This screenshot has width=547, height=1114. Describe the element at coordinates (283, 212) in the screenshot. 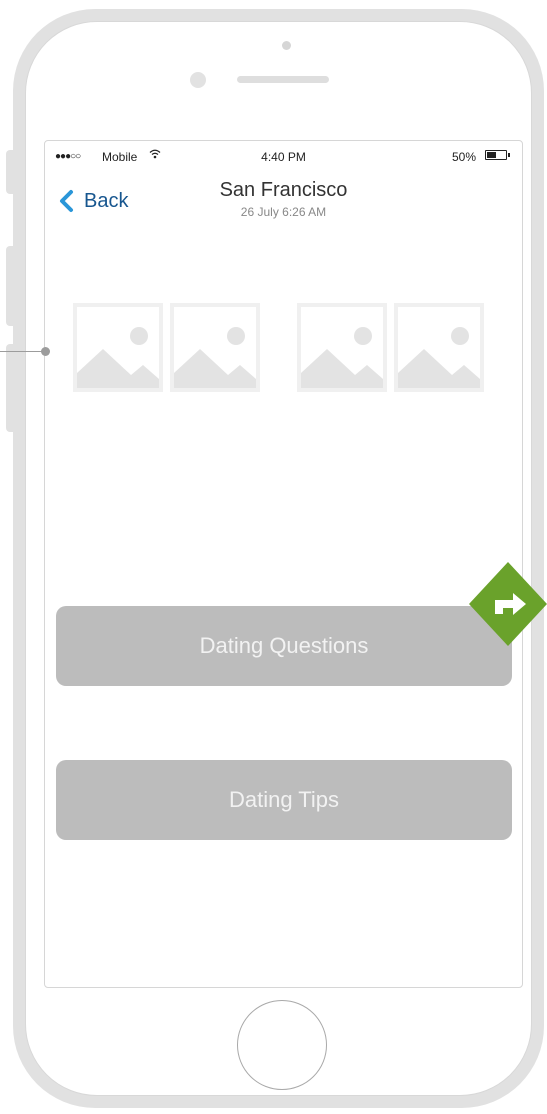

I see `page-subtitle: 26 July 6:26 AM` at that location.